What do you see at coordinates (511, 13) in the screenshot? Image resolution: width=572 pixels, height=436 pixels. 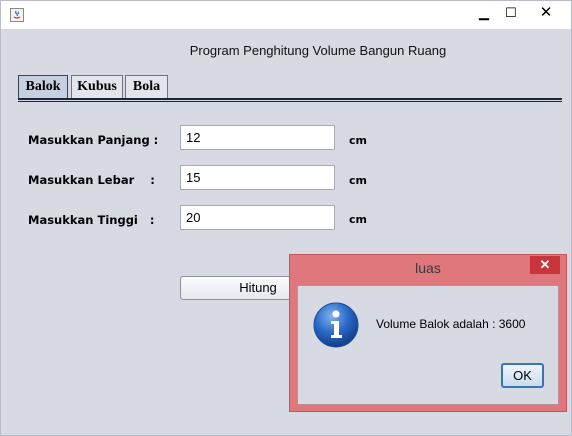 I see `maximize-button: ☐` at bounding box center [511, 13].